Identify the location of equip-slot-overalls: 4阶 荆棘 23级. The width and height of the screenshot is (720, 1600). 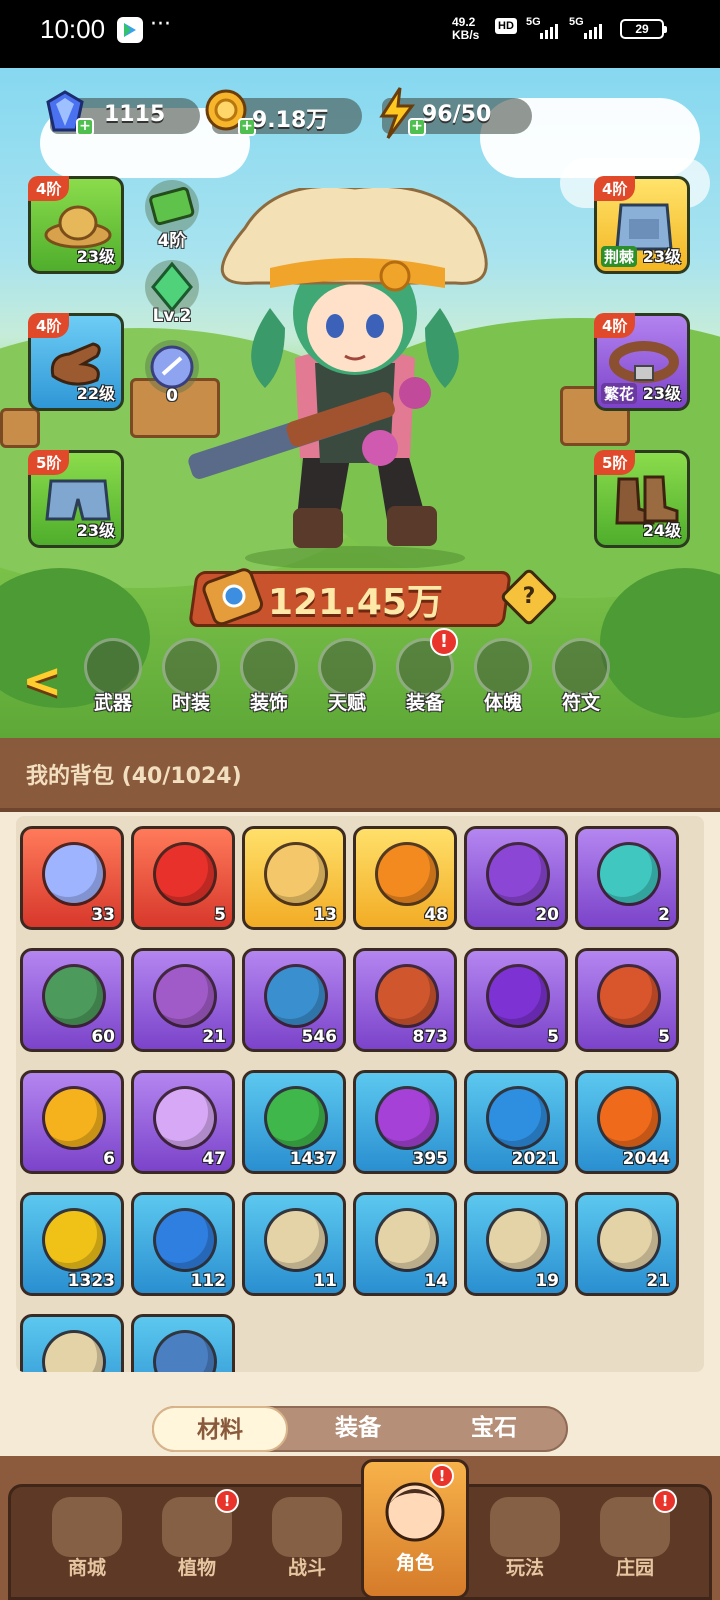
(642, 225).